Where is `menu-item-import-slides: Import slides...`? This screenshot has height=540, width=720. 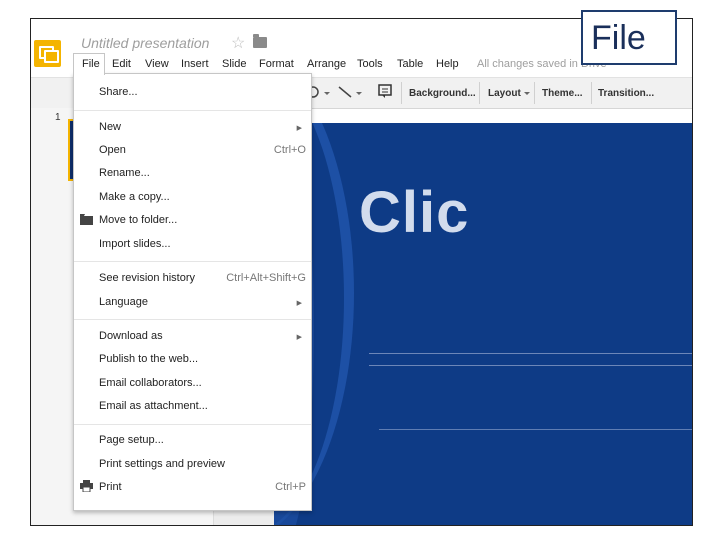
menu-item-import-slides: Import slides... is located at coordinates (135, 244).